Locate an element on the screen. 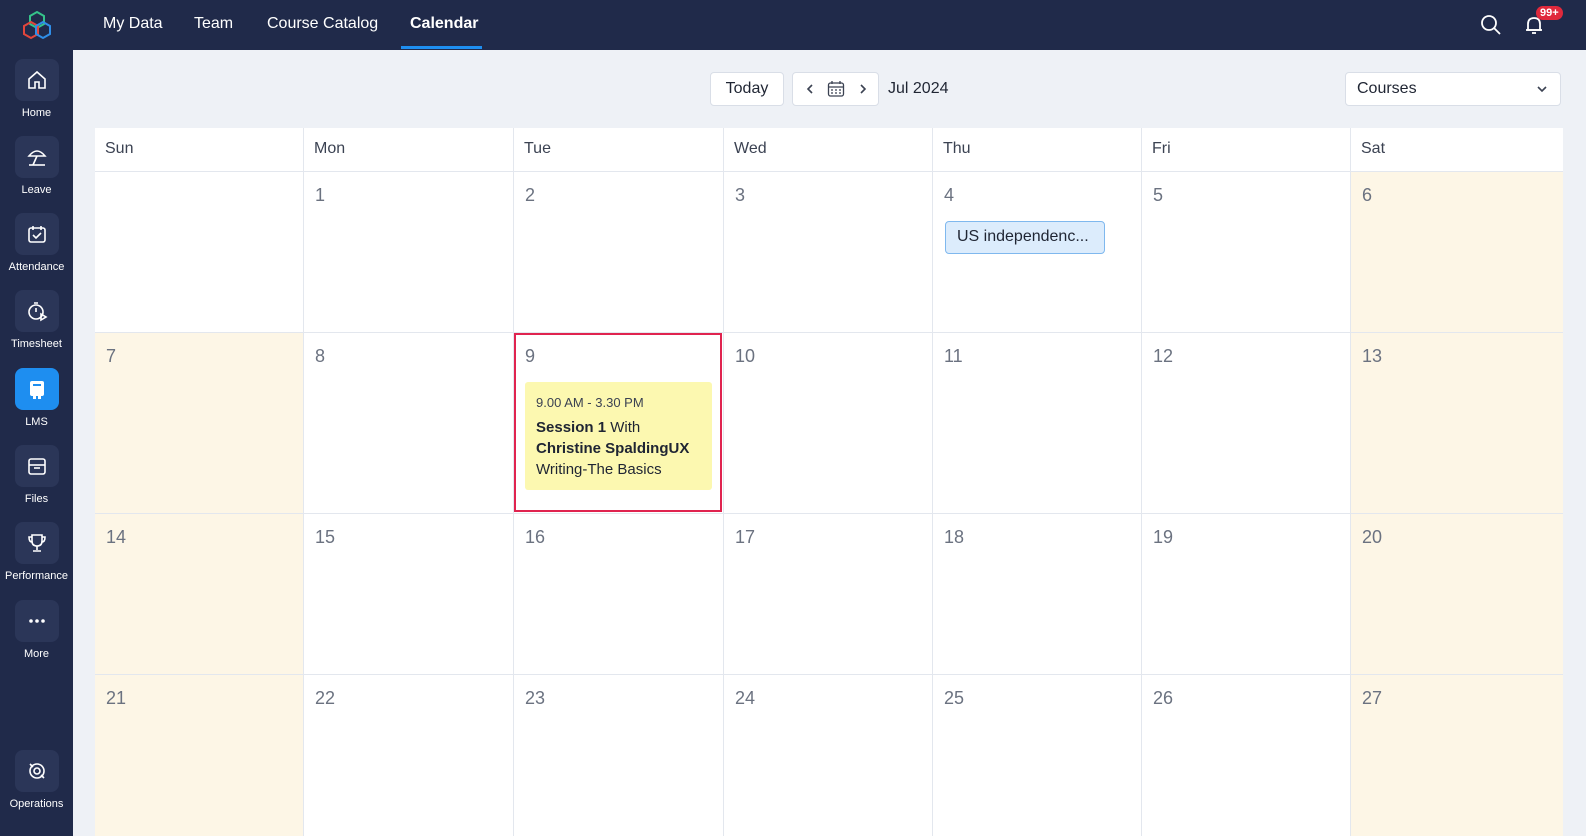  weekday-header-wed: Wed is located at coordinates (828, 150).